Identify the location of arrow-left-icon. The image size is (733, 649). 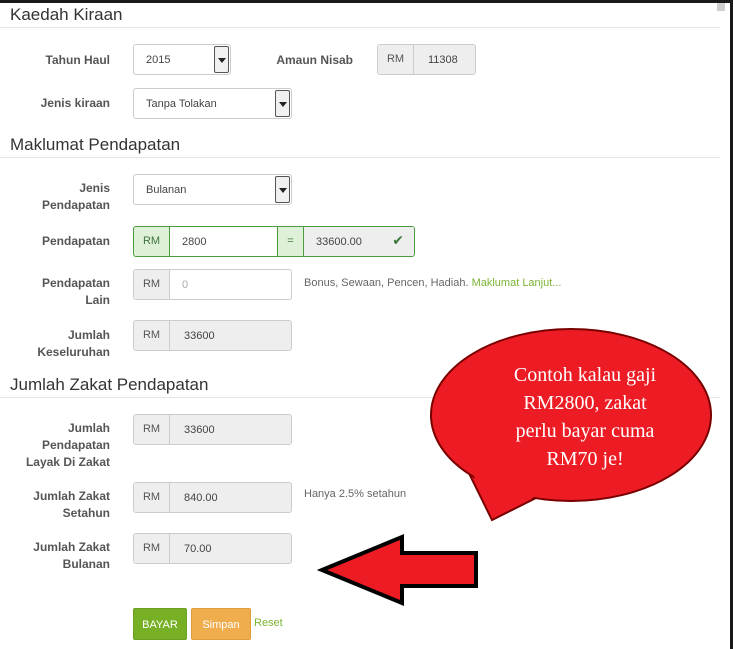
(397, 570).